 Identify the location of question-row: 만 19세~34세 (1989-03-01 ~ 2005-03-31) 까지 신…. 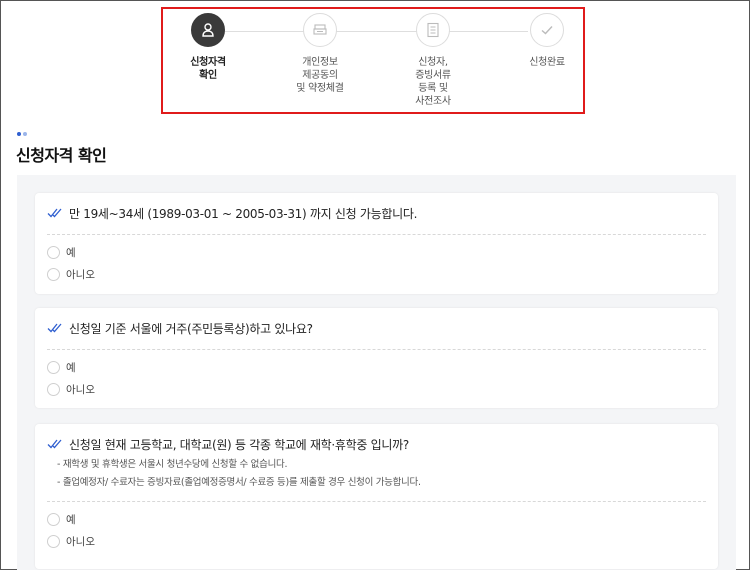
(376, 213).